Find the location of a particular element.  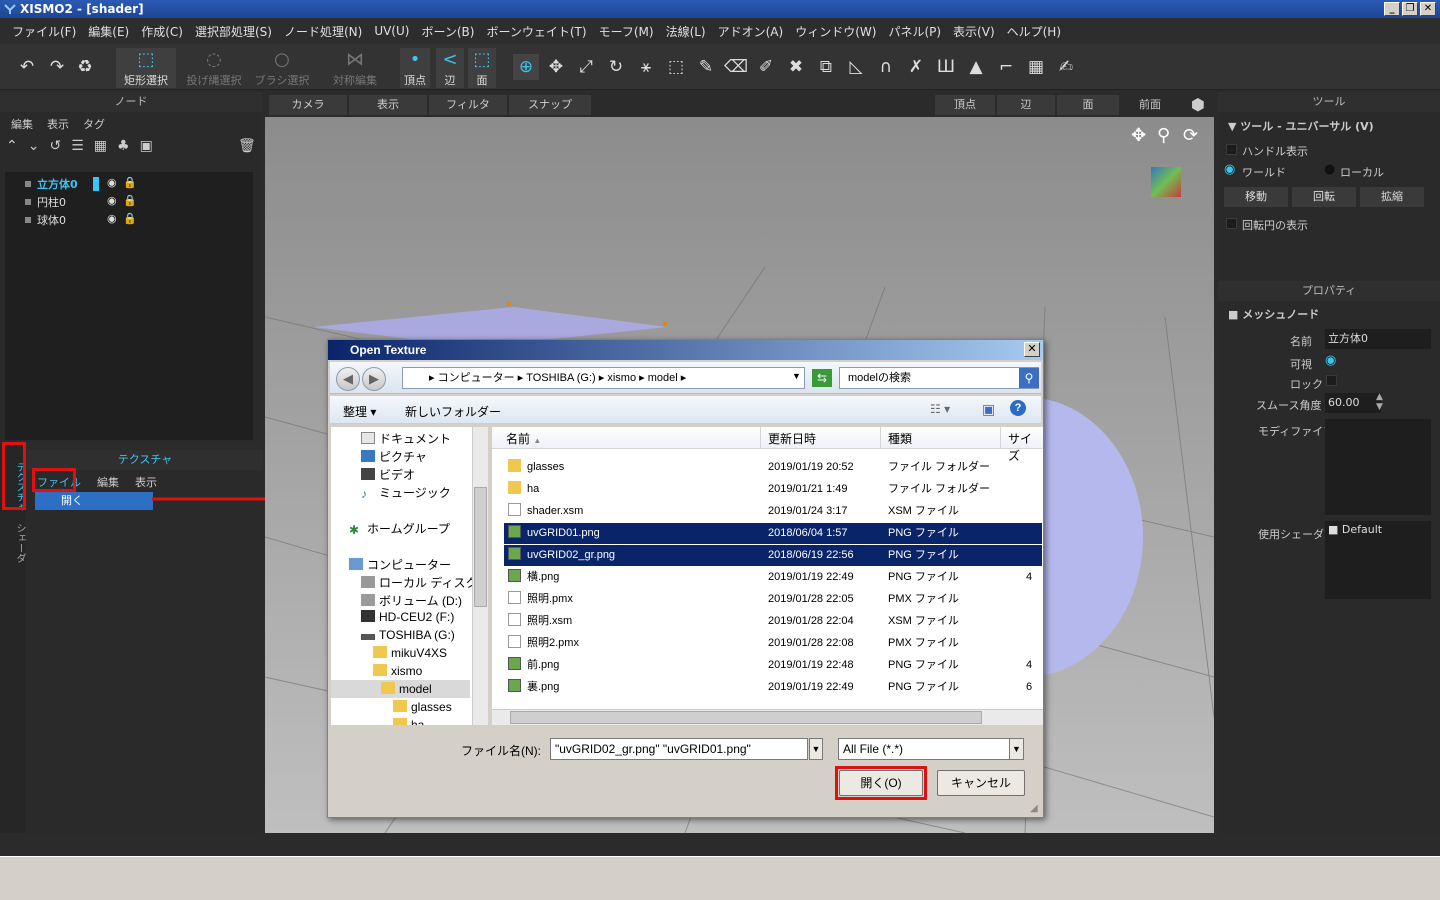

file-row: 照明2.pmx 2019/01/28 22:08 PMX ファイル is located at coordinates (773, 643).